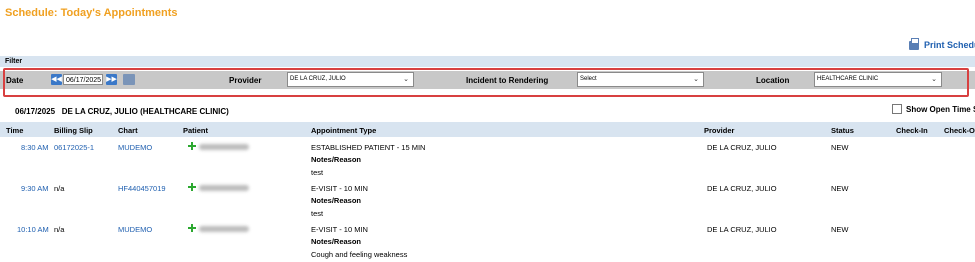 The width and height of the screenshot is (975, 262). What do you see at coordinates (35, 147) in the screenshot?
I see `appointment-time: 8:30 AM` at bounding box center [35, 147].